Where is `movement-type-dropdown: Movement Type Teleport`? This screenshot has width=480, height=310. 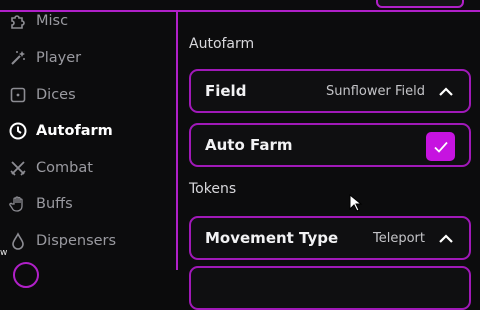
movement-type-dropdown: Movement Type Teleport is located at coordinates (330, 238).